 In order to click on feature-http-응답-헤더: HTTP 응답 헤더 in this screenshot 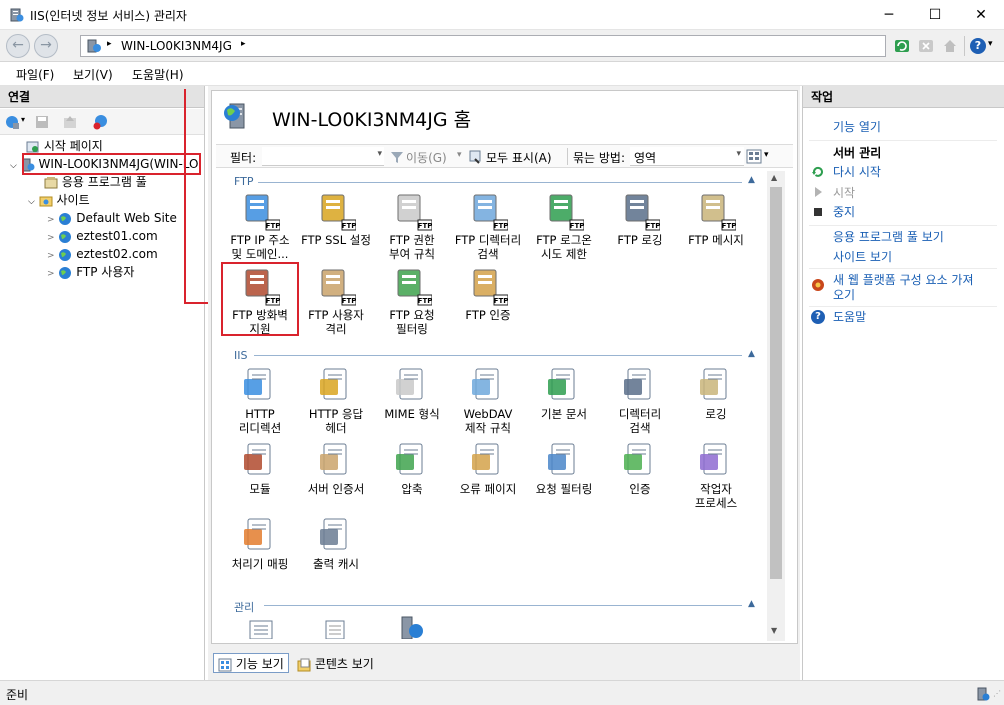, I will do `click(336, 400)`.